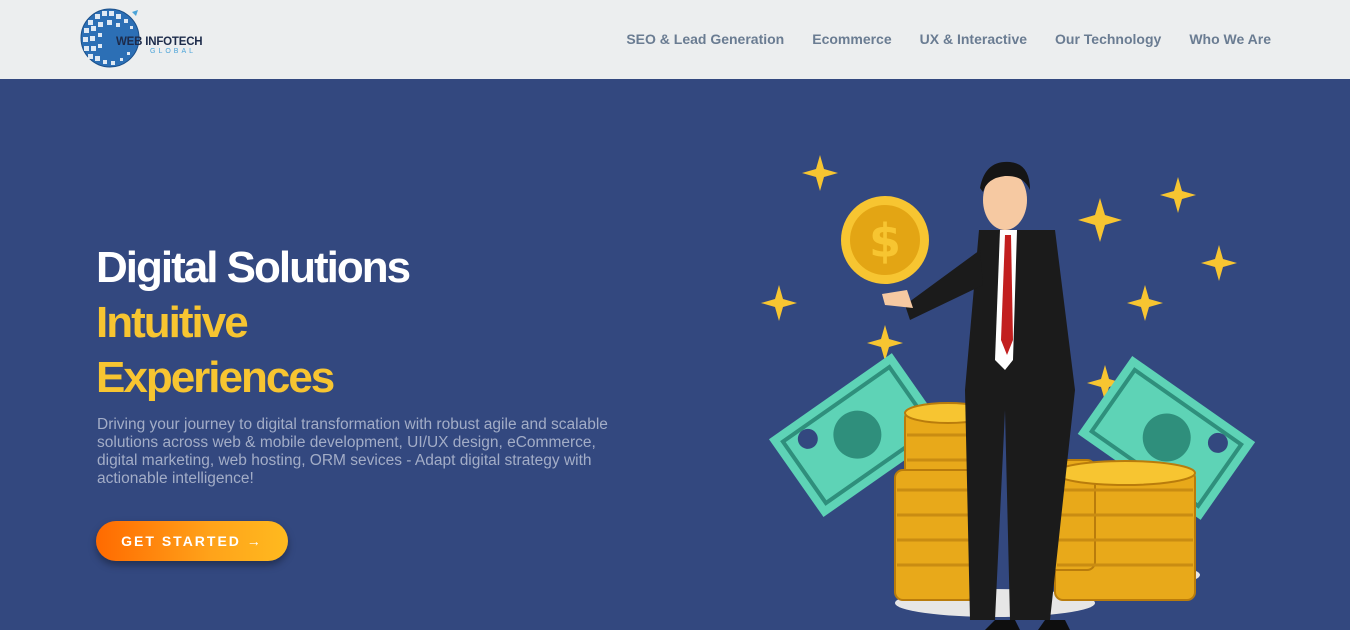 This screenshot has width=1350, height=630. Describe the element at coordinates (215, 377) in the screenshot. I see `headline-line-3: Experiences` at that location.